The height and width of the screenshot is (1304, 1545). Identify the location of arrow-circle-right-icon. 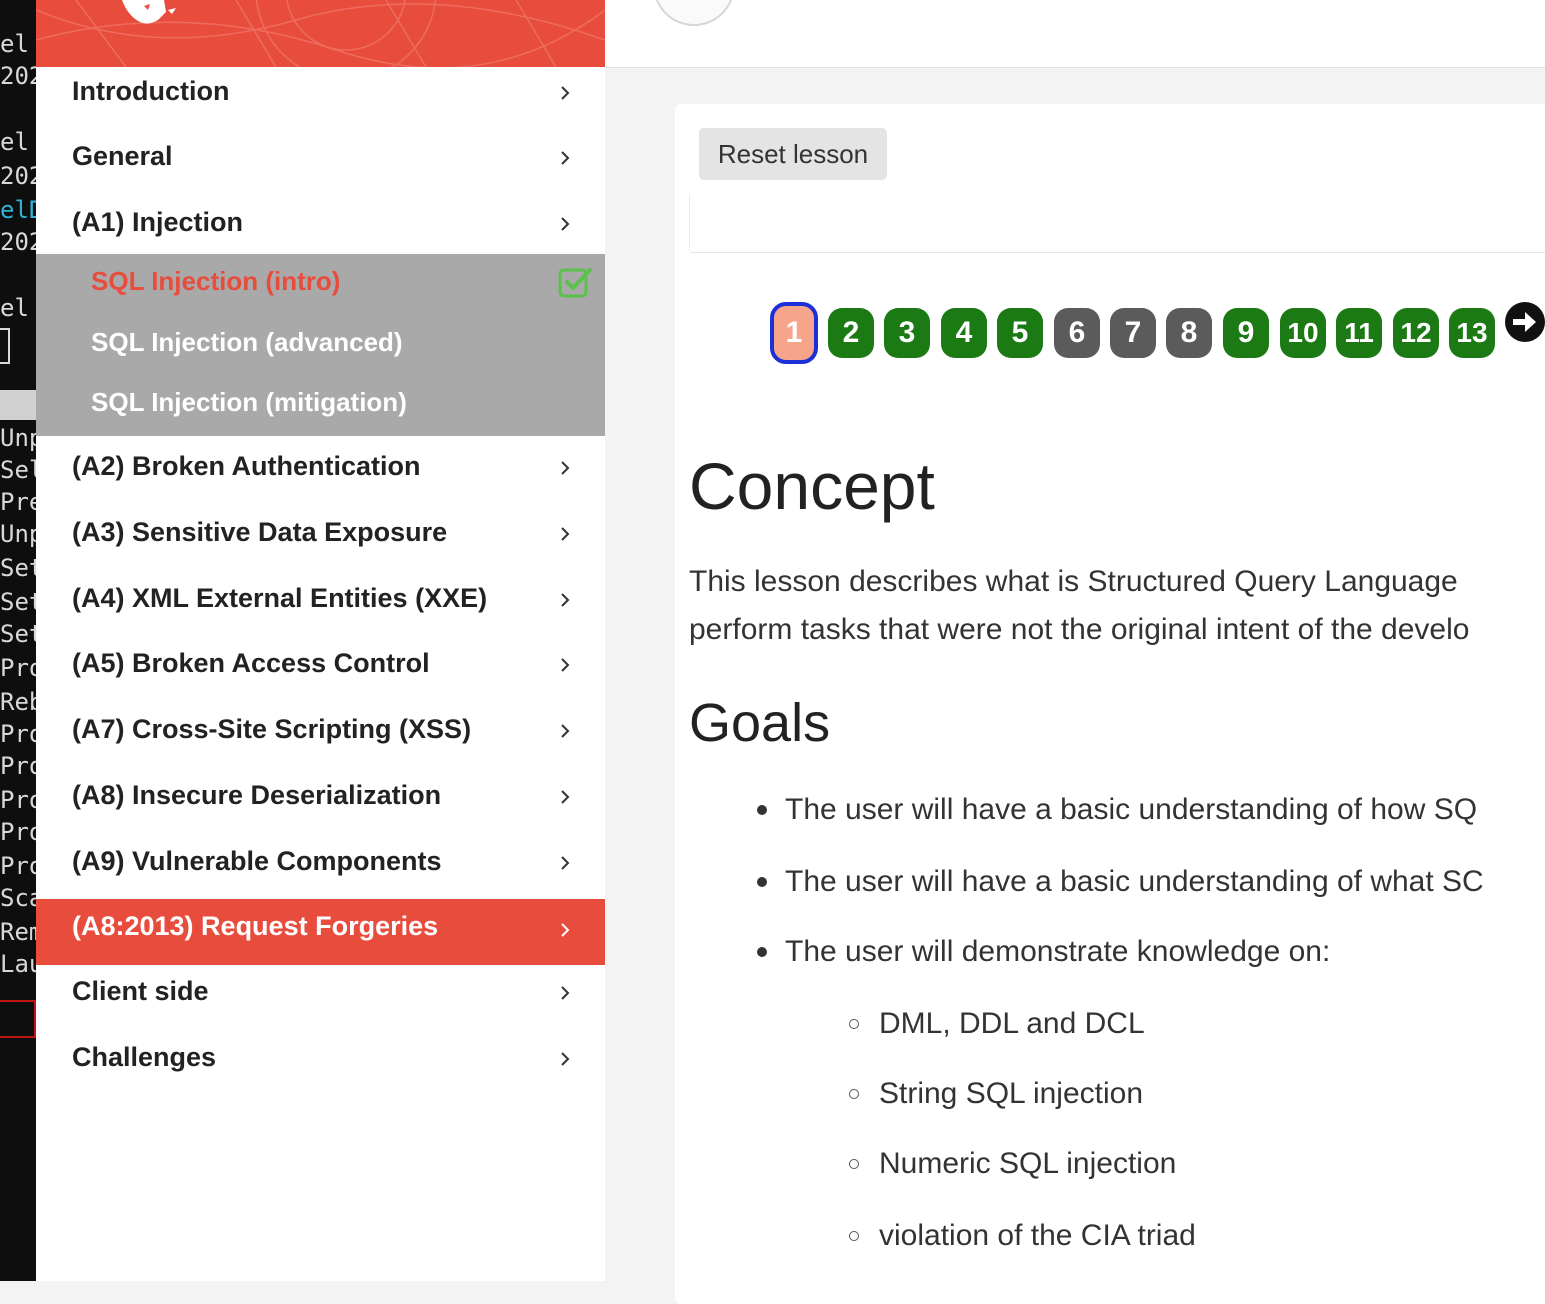
(1524, 322).